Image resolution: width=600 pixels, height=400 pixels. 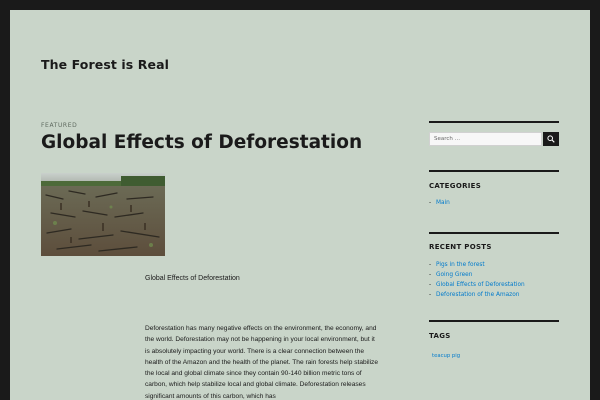 I want to click on recent-posts-title: Recent Posts, so click(x=460, y=247).